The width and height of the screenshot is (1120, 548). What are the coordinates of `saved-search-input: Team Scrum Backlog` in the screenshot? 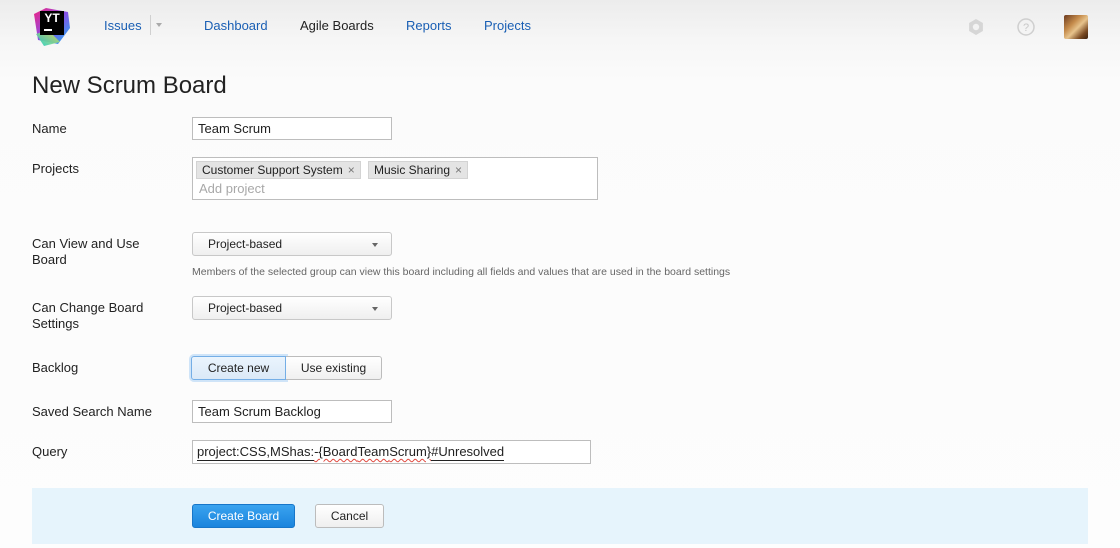 It's located at (292, 411).